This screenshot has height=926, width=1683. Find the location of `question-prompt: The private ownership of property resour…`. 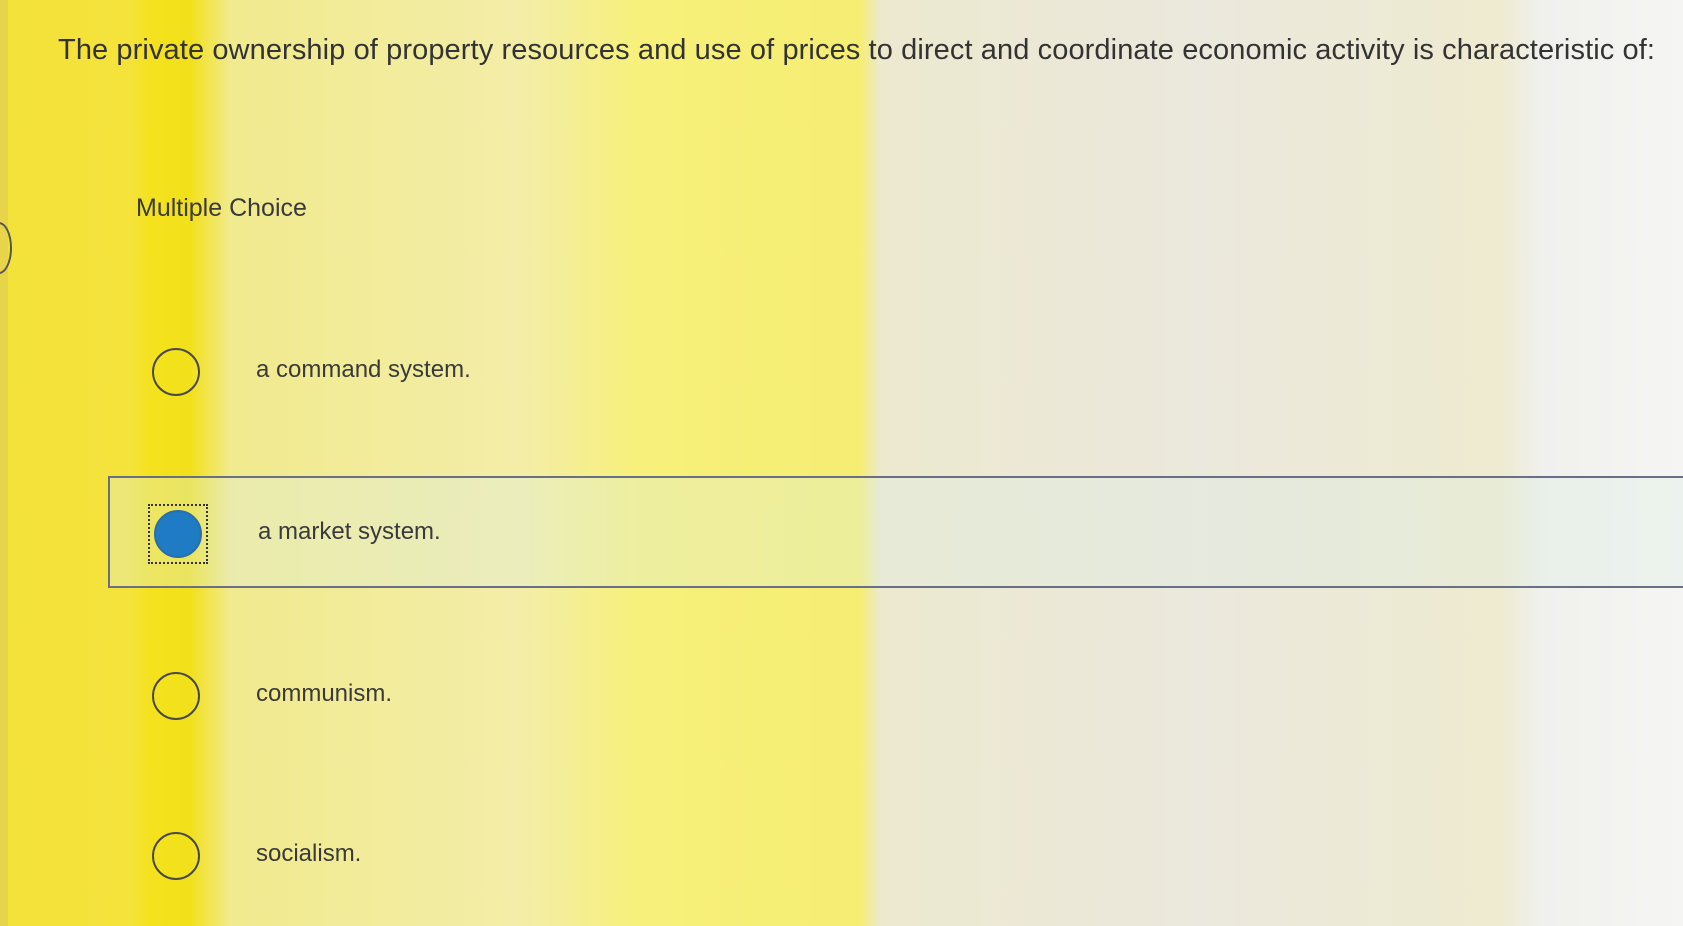

question-prompt: The private ownership of property resour… is located at coordinates (857, 50).